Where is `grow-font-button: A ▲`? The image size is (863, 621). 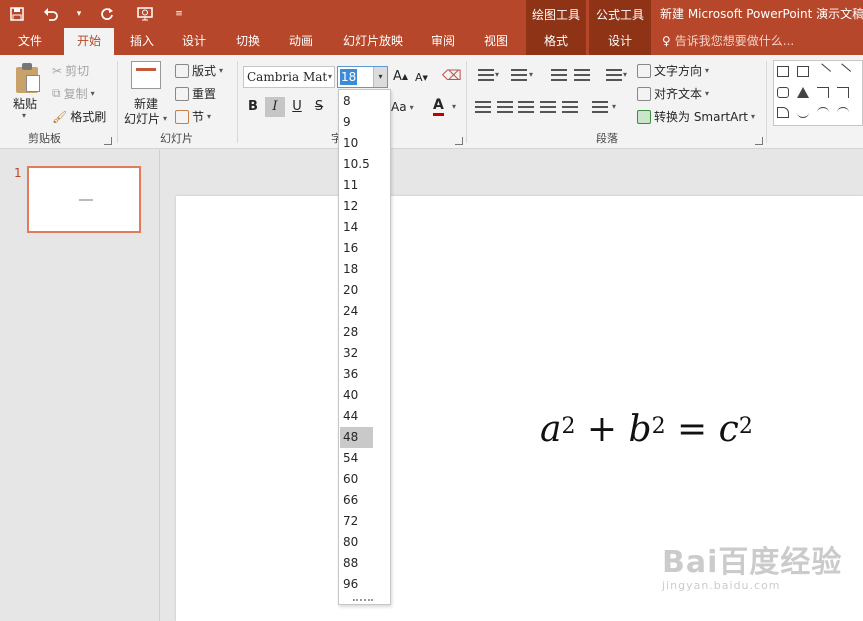
grow-font-button: A ▲ is located at coordinates (400, 76).